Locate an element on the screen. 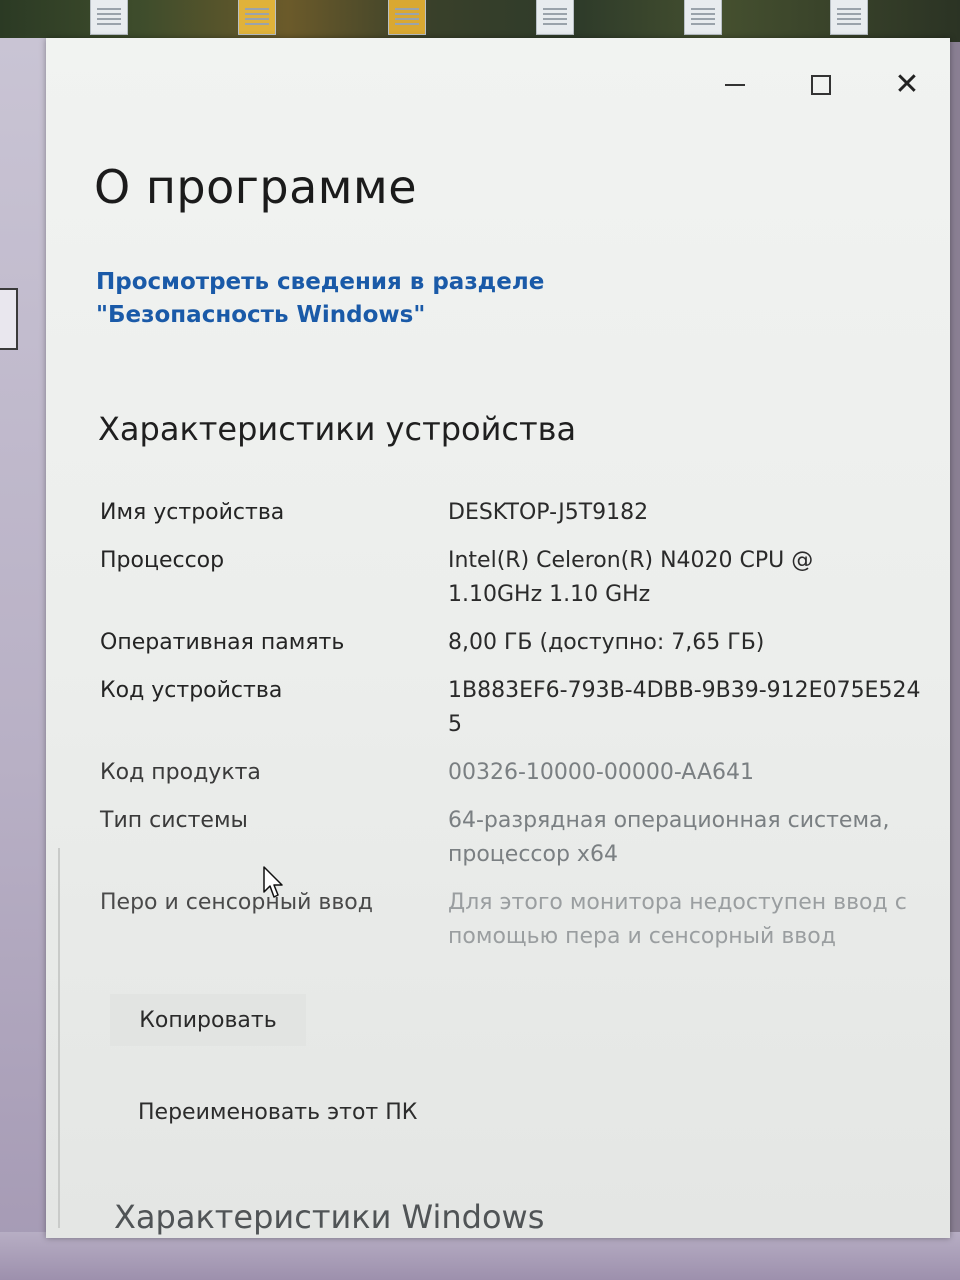  spec-label: Код устройства is located at coordinates (191, 690).